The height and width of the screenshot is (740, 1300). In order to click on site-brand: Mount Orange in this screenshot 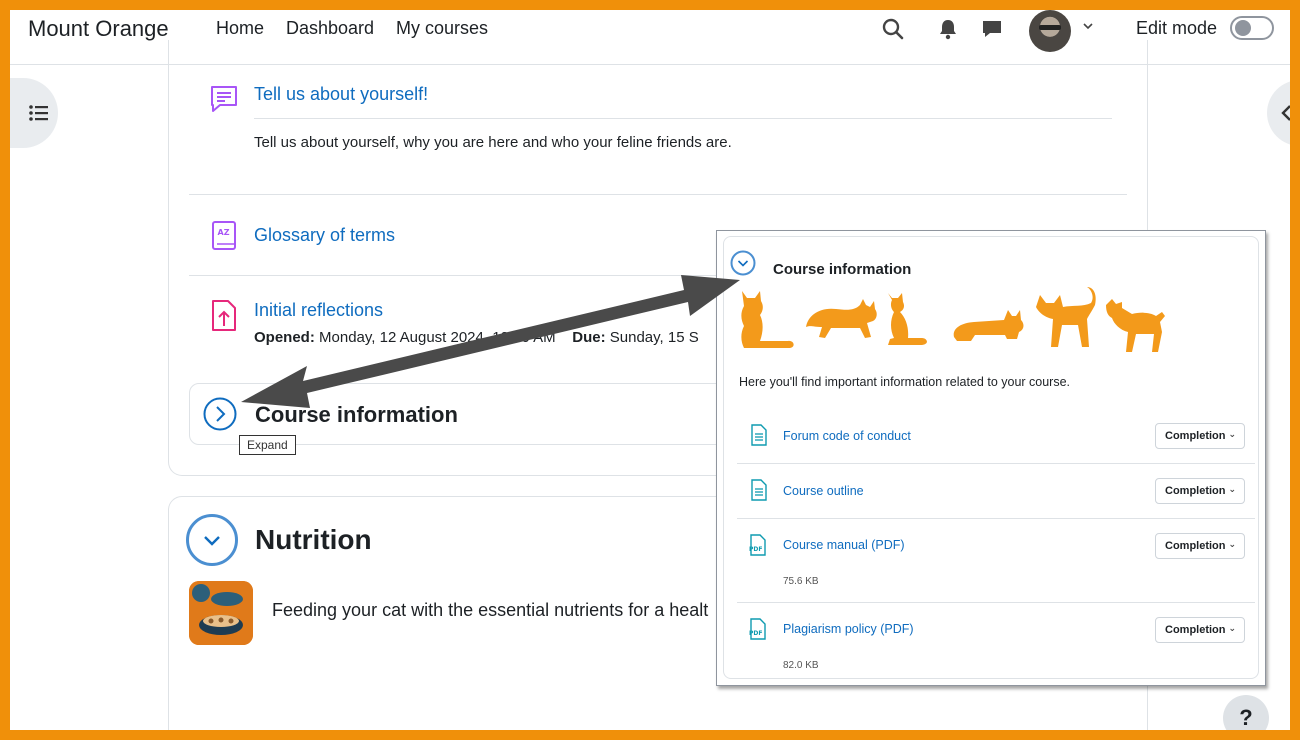, I will do `click(98, 29)`.